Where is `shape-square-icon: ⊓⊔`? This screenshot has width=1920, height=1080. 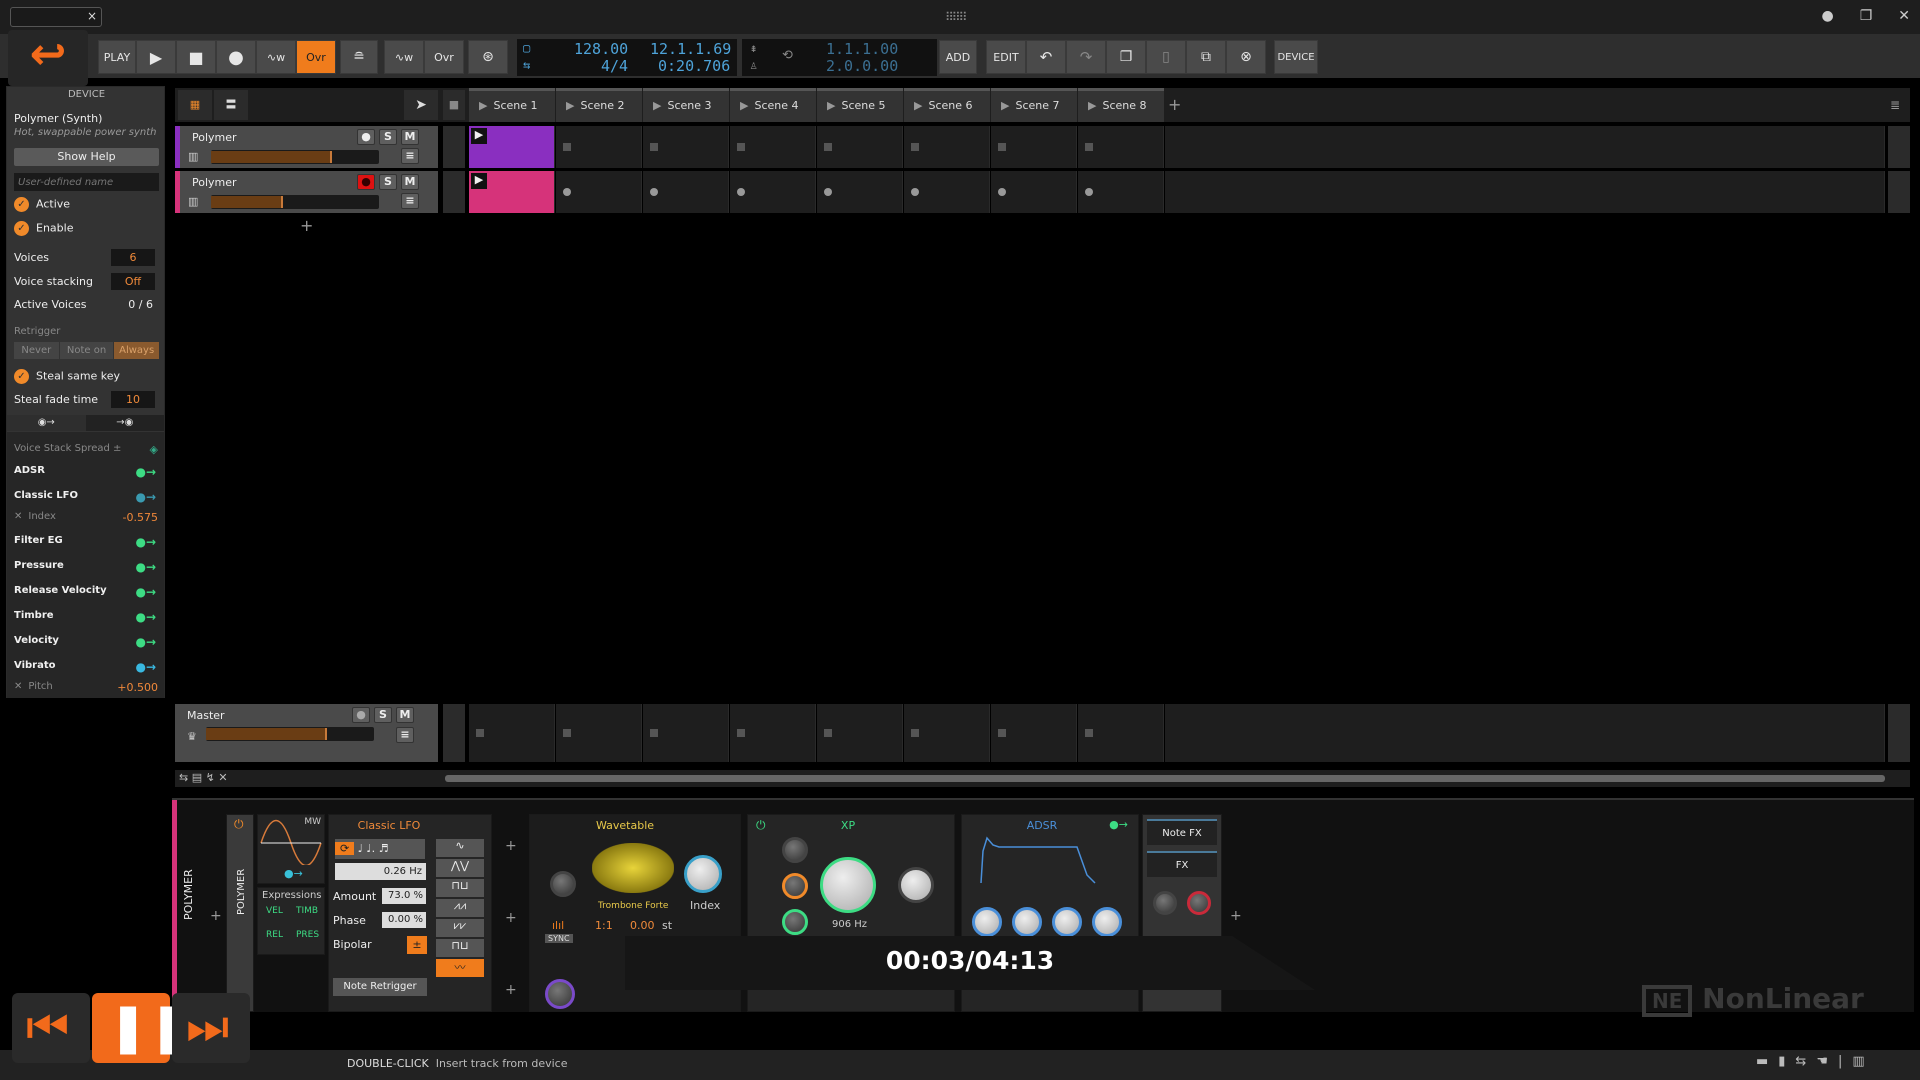 shape-square-icon: ⊓⊔ is located at coordinates (460, 888).